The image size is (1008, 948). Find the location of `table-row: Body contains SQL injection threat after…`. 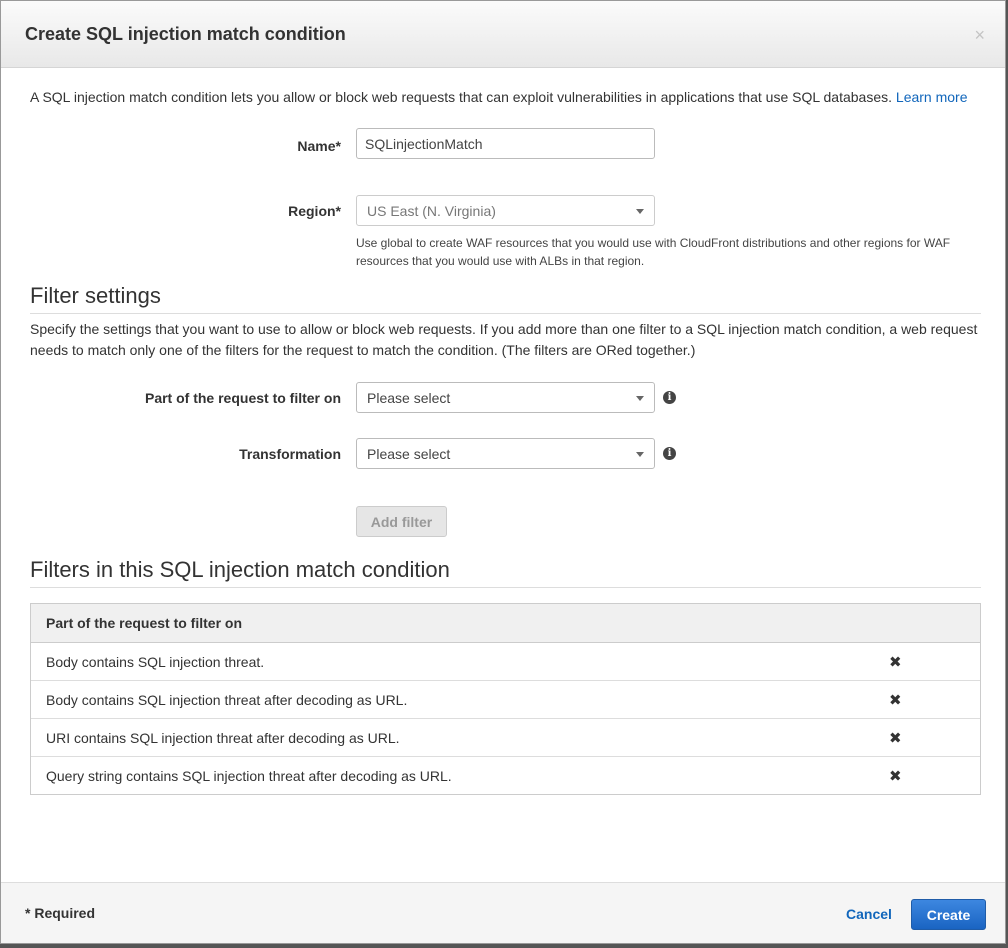

table-row: Body contains SQL injection threat after… is located at coordinates (505, 699).